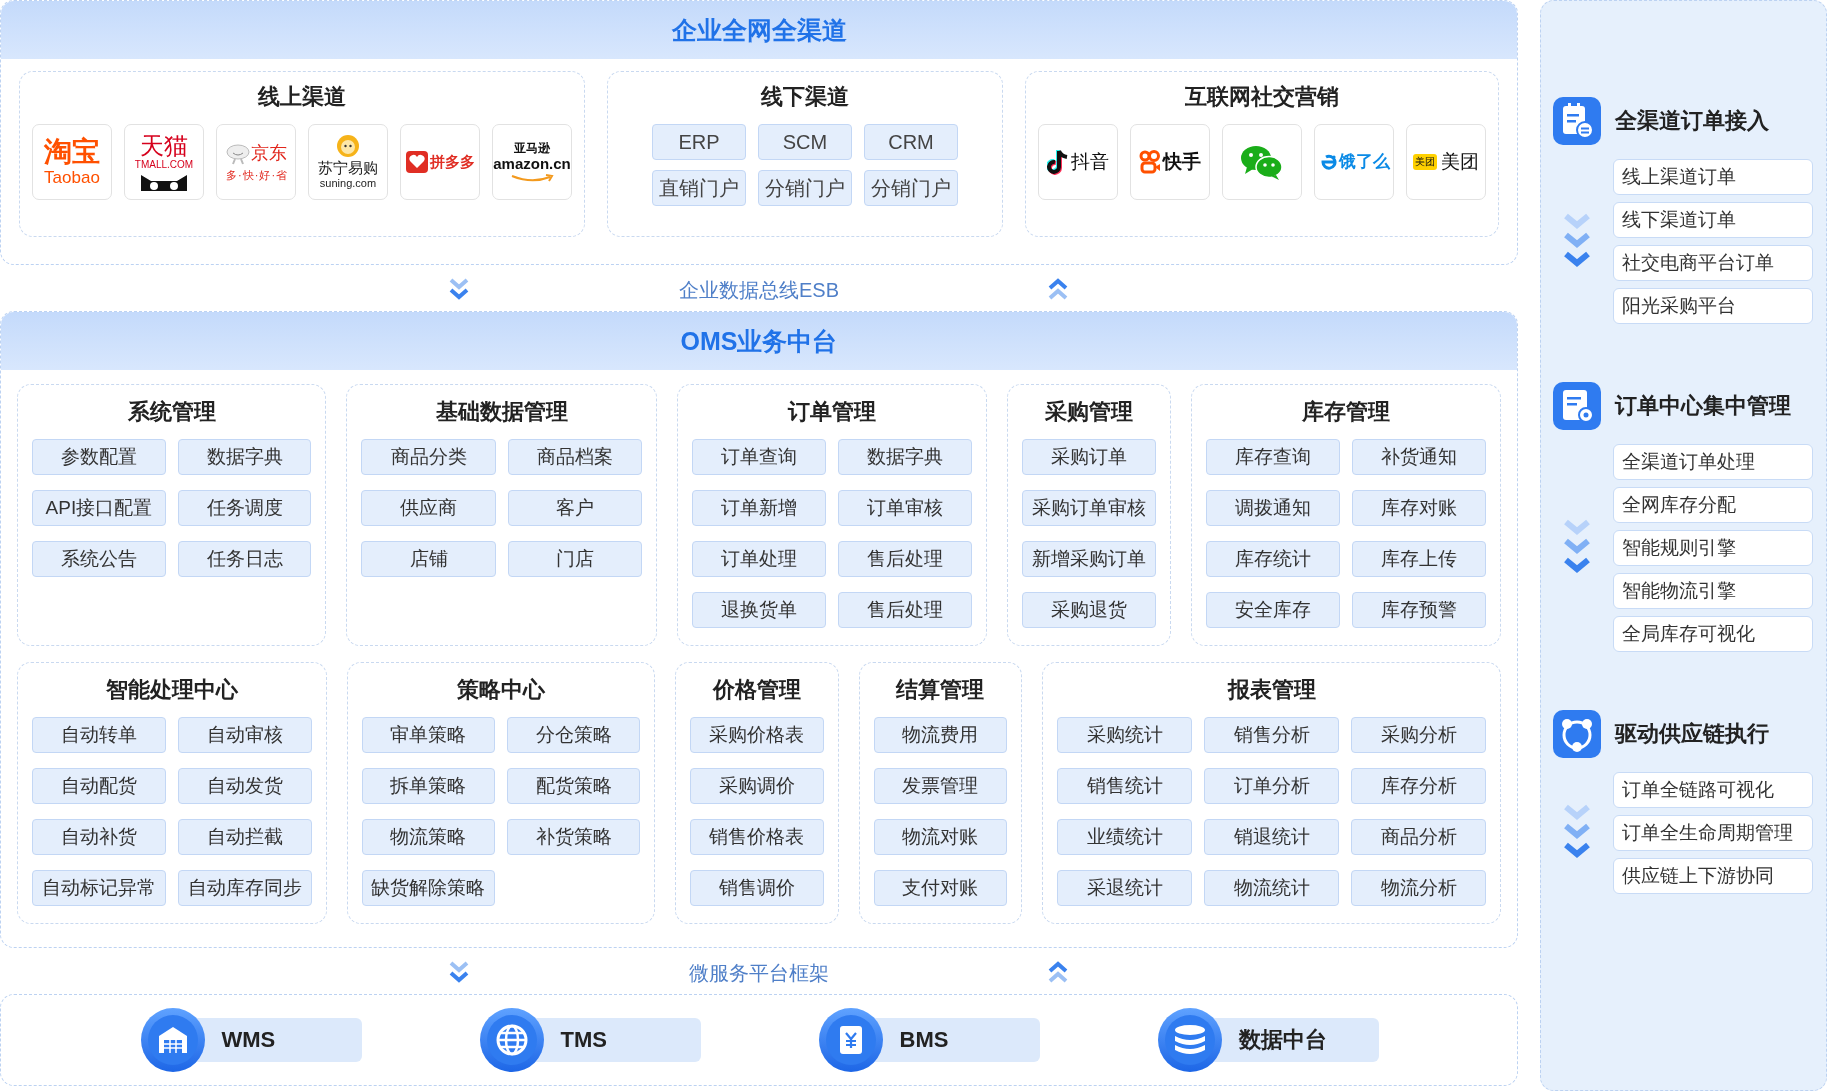 The width and height of the screenshot is (1827, 1091). Describe the element at coordinates (699, 188) in the screenshot. I see `system-chip: 直销门户` at that location.